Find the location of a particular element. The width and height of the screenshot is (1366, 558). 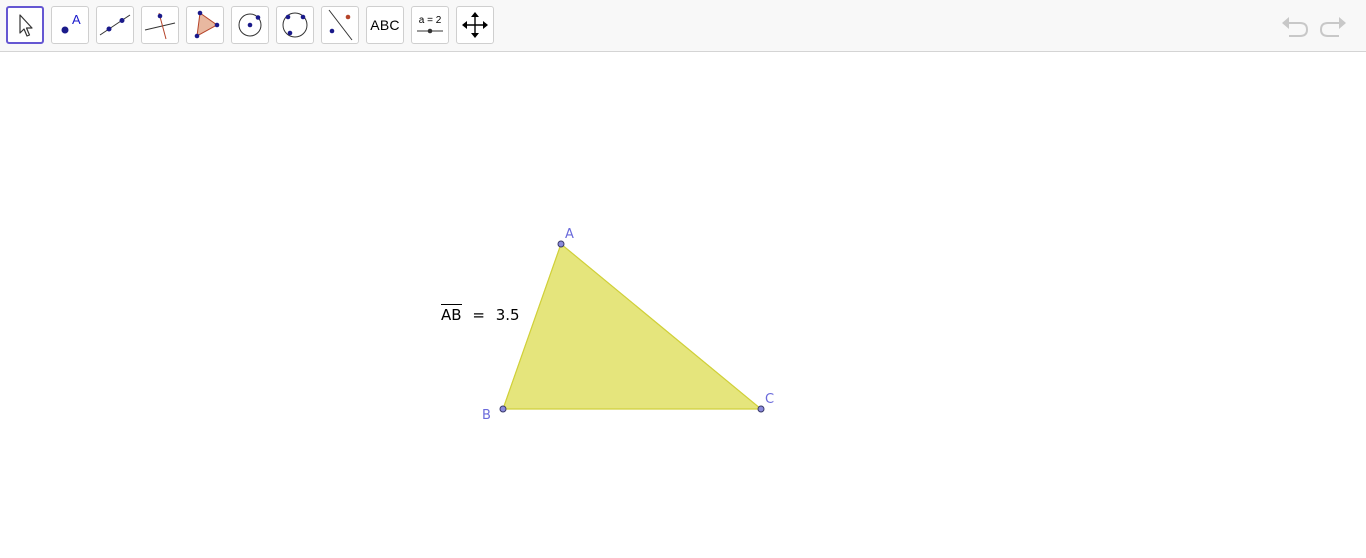

point-c is located at coordinates (761, 409).